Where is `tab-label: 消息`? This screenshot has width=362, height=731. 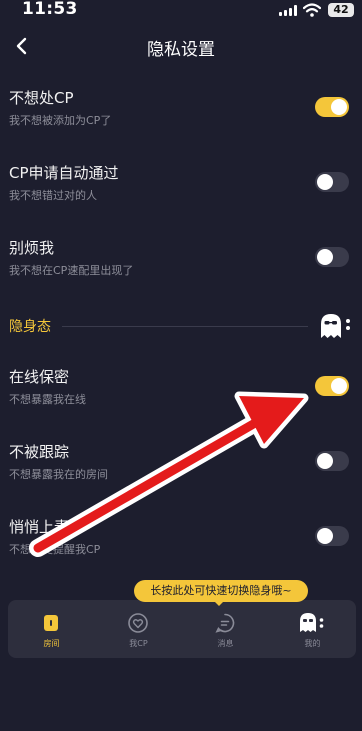 tab-label: 消息 is located at coordinates (225, 643).